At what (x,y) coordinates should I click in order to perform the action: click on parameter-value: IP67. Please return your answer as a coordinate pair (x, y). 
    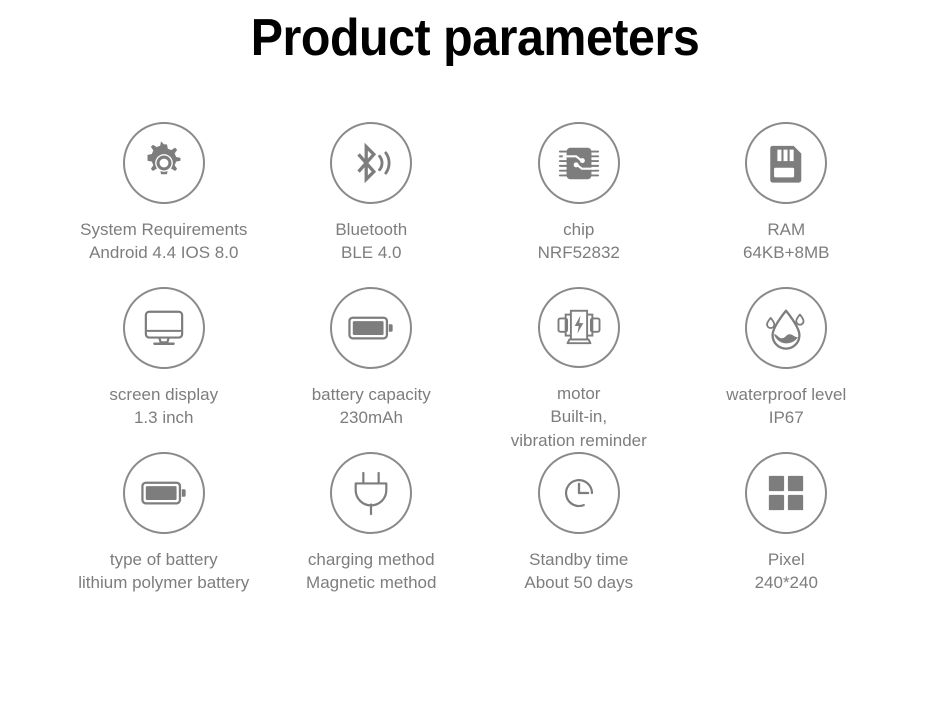
    Looking at the image, I should click on (786, 418).